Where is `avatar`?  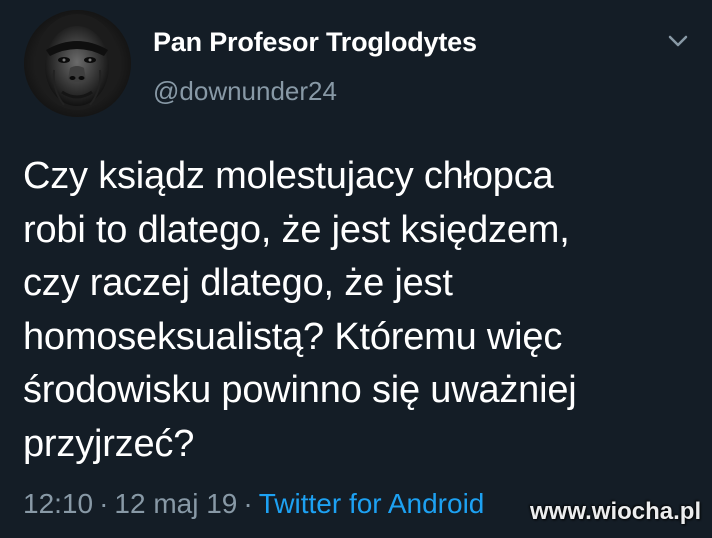
avatar is located at coordinates (77, 63).